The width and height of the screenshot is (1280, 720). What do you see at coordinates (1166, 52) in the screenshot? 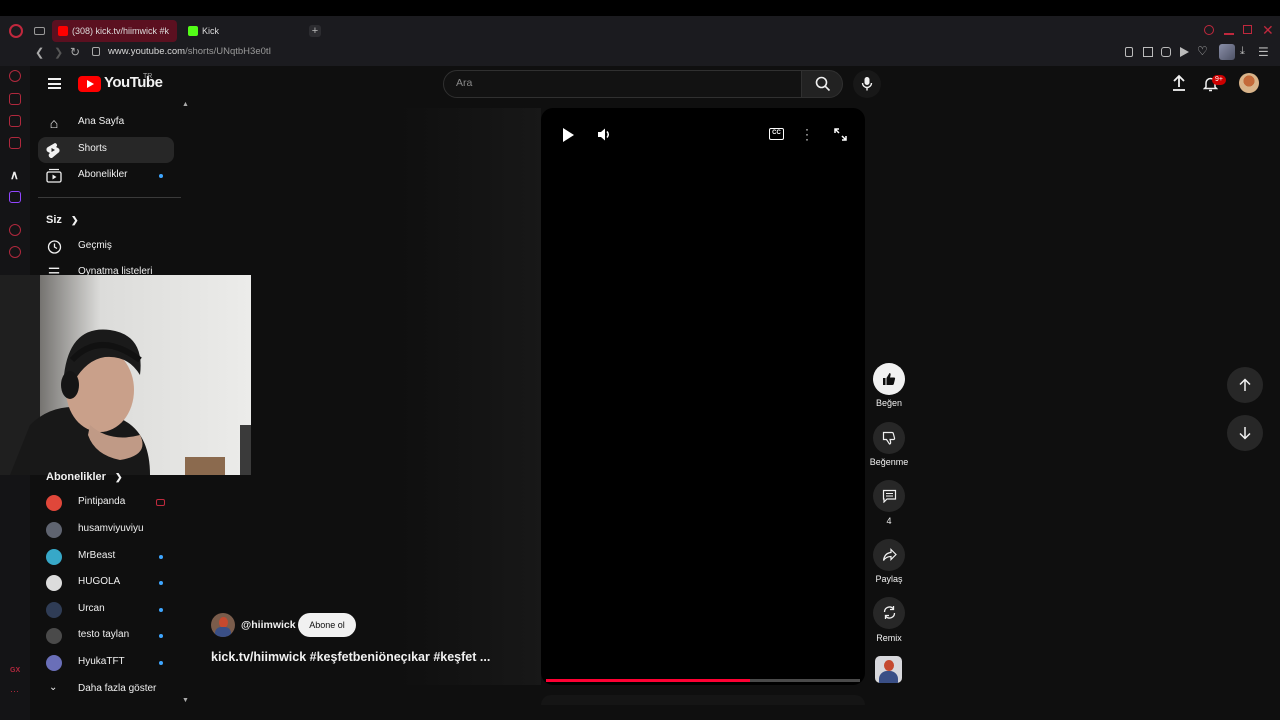
I see `shield-icon` at bounding box center [1166, 52].